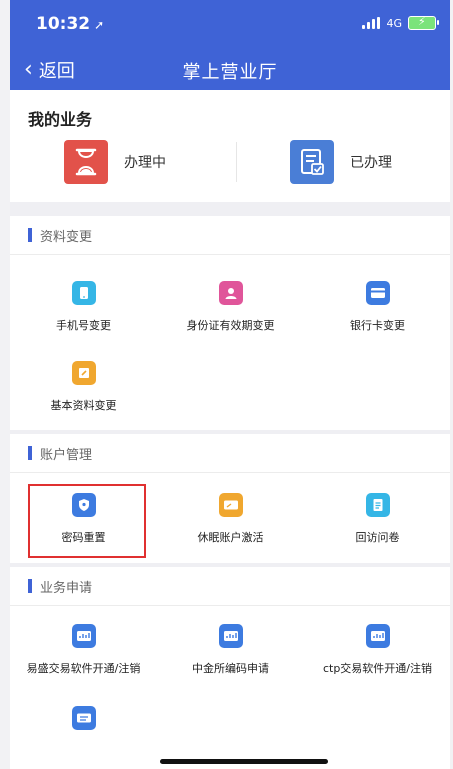 This screenshot has height=769, width=453. What do you see at coordinates (230, 650) in the screenshot?
I see `cffex-code-button: 中金所编码申请` at bounding box center [230, 650].